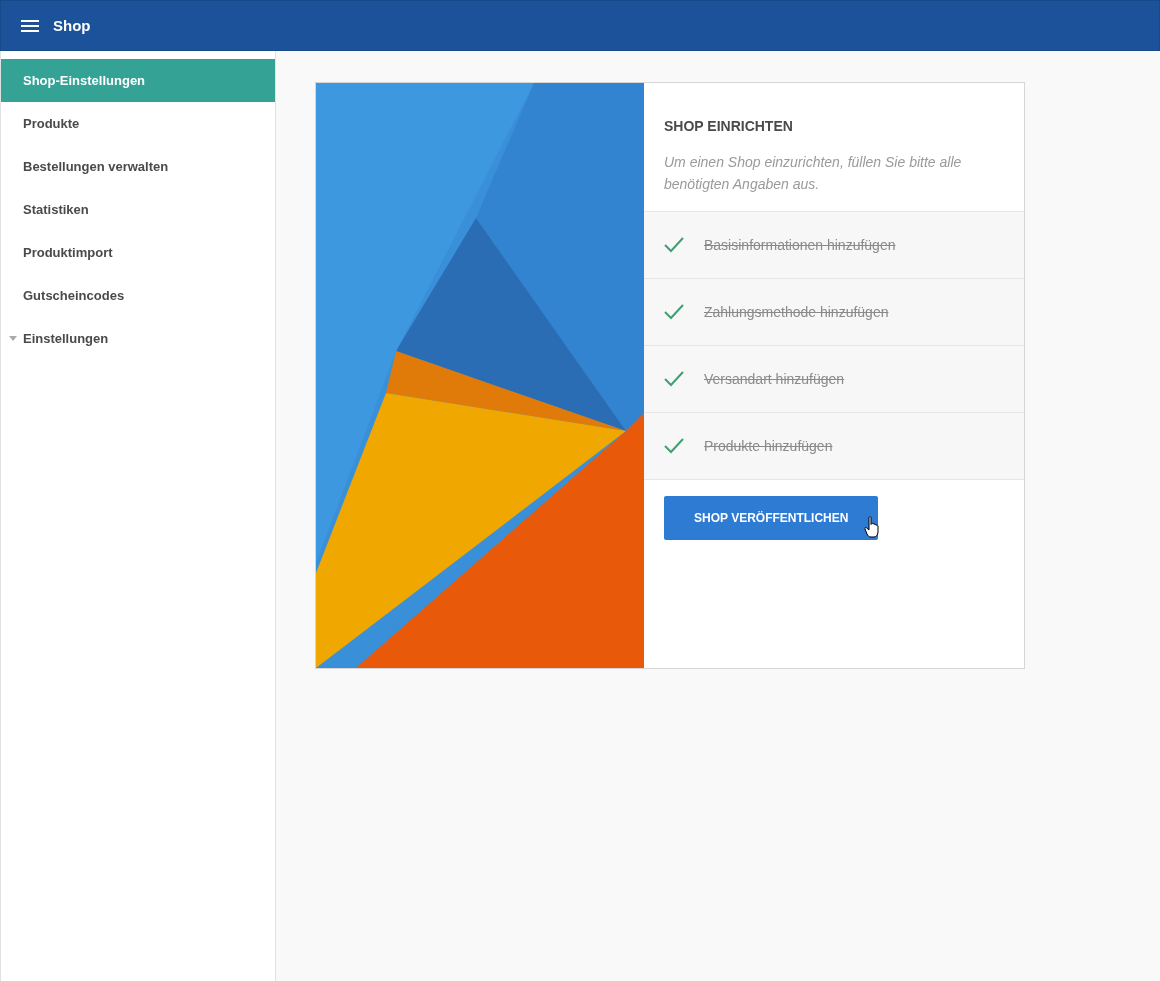 The width and height of the screenshot is (1160, 981). Describe the element at coordinates (774, 379) in the screenshot. I see `setup-step: Versandart hinzufügen` at that location.